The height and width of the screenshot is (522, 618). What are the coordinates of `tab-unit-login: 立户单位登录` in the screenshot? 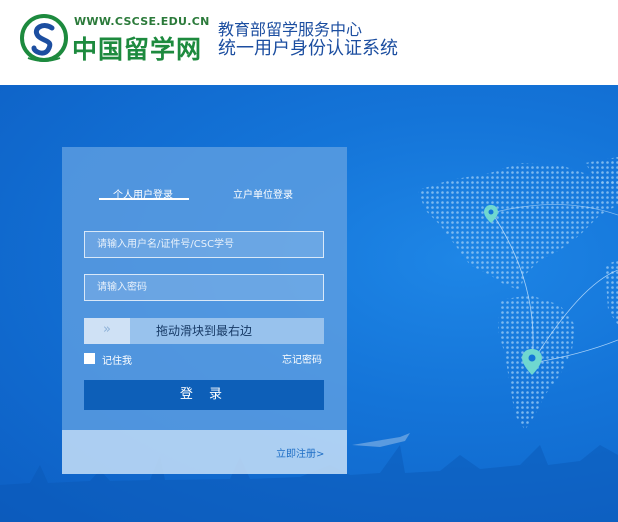 It's located at (263, 193).